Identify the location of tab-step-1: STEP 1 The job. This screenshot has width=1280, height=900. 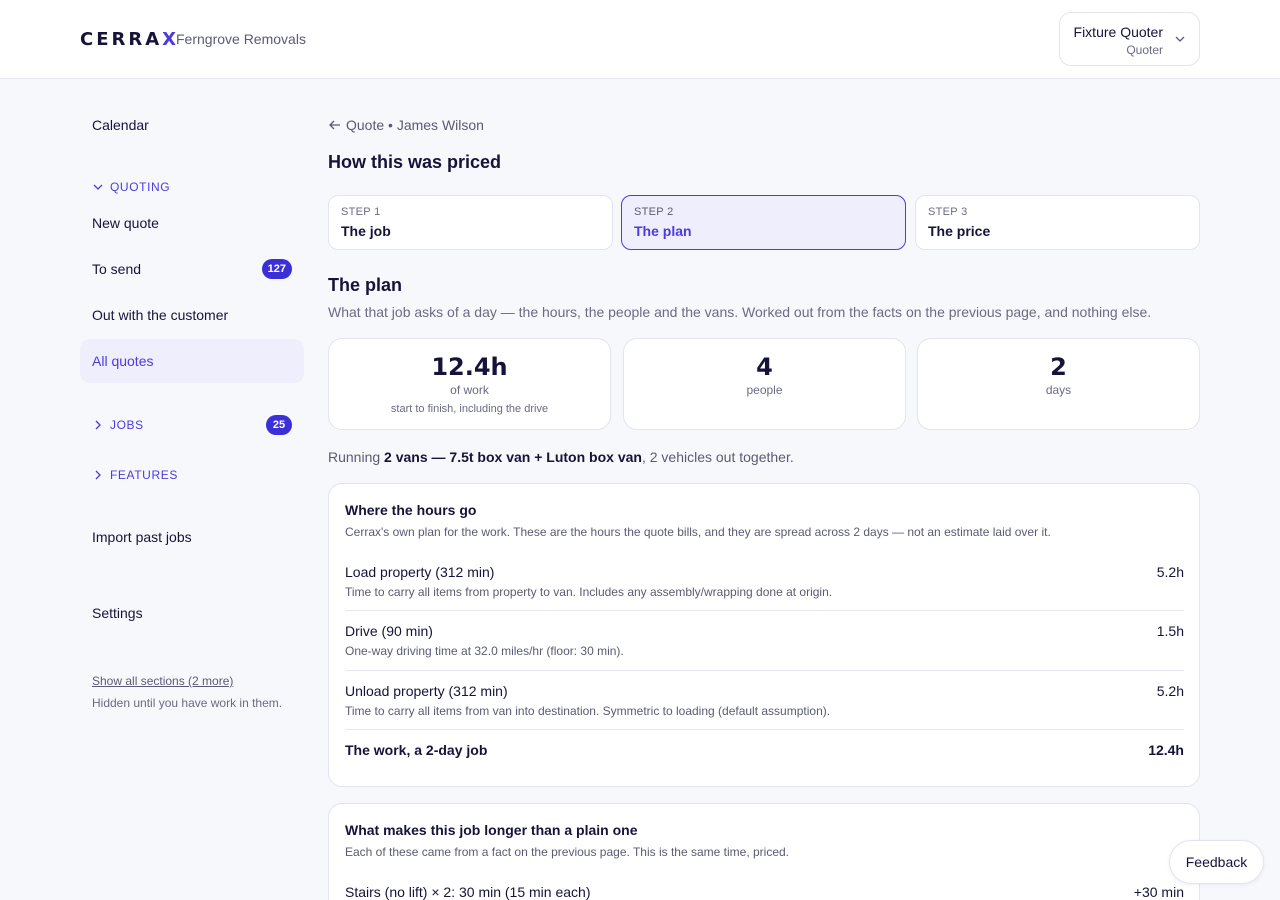
(470, 222).